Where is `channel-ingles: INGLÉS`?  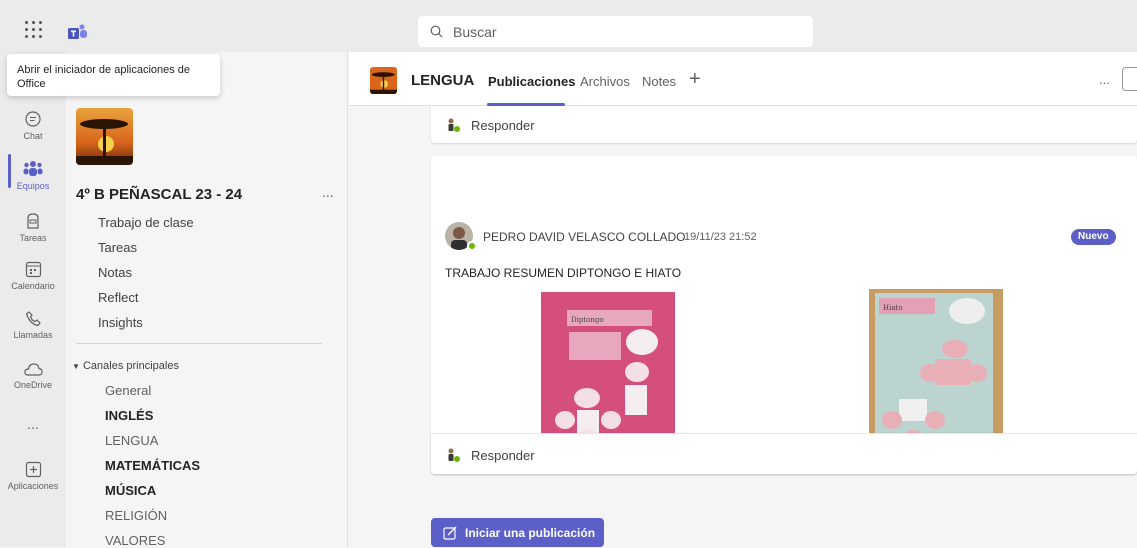 channel-ingles: INGLÉS is located at coordinates (129, 415).